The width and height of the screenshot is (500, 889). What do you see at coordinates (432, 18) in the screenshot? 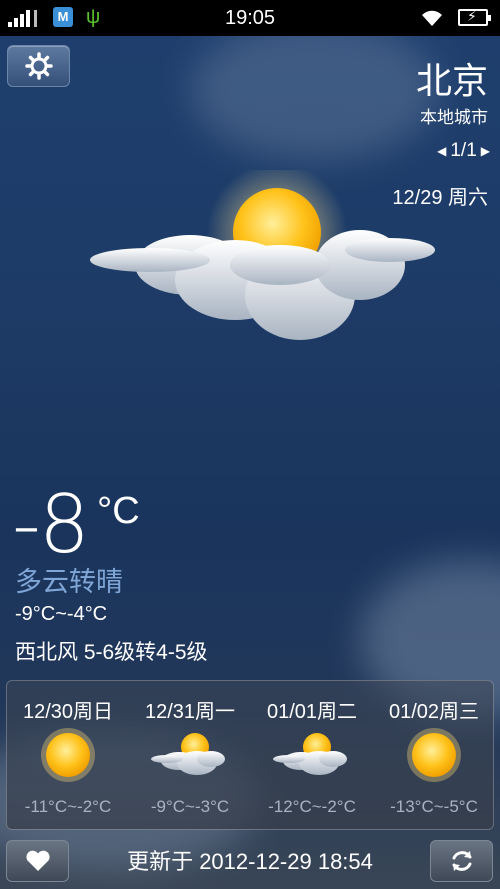
I see `wifi-icon` at bounding box center [432, 18].